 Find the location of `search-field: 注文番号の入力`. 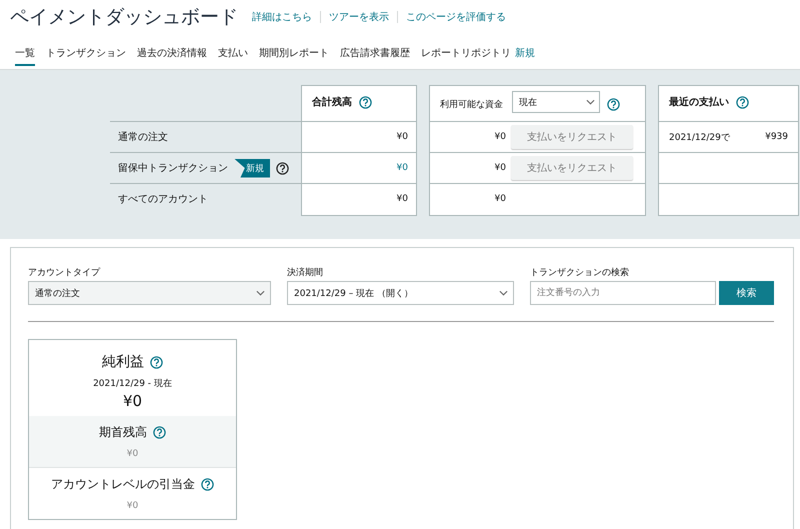

search-field: 注文番号の入力 is located at coordinates (623, 293).